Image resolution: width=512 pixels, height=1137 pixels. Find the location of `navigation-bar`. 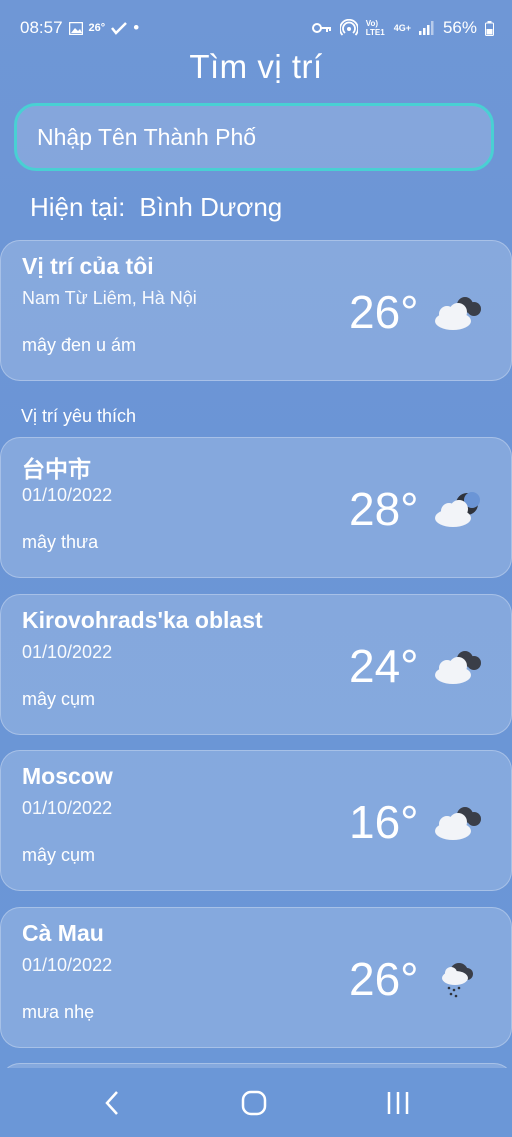

navigation-bar is located at coordinates (256, 1102).